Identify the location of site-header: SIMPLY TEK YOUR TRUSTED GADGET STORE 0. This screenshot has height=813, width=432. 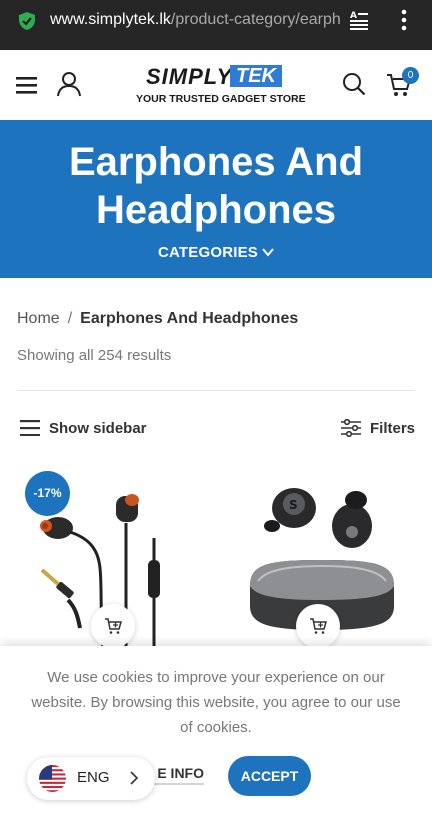
(216, 85).